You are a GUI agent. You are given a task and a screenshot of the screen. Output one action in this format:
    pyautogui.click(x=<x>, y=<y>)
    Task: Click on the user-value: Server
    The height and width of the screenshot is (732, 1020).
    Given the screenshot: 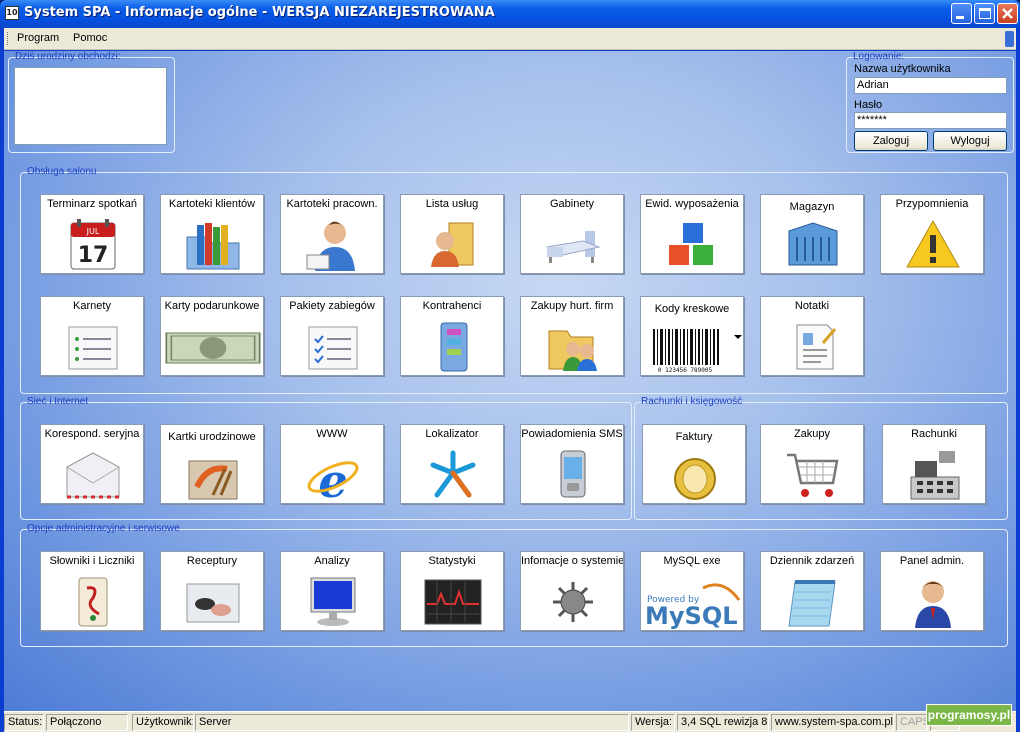 What is the action you would take?
    pyautogui.click(x=412, y=722)
    